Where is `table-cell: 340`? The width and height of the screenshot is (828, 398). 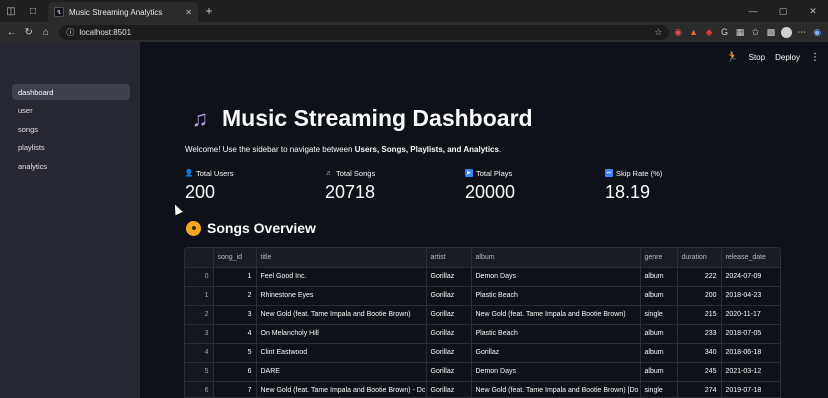 table-cell: 340 is located at coordinates (699, 353).